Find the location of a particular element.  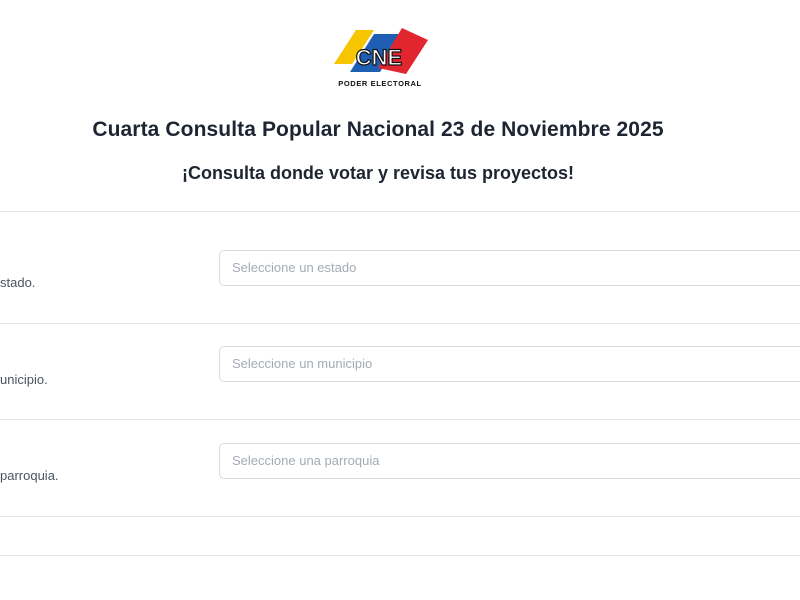

logo-letters: CNE is located at coordinates (379, 57).